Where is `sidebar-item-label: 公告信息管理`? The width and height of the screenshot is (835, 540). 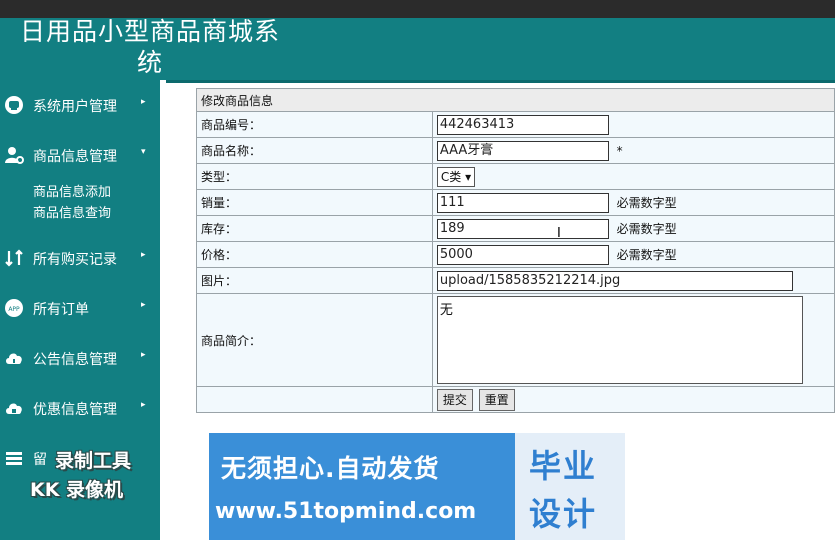 sidebar-item-label: 公告信息管理 is located at coordinates (75, 360).